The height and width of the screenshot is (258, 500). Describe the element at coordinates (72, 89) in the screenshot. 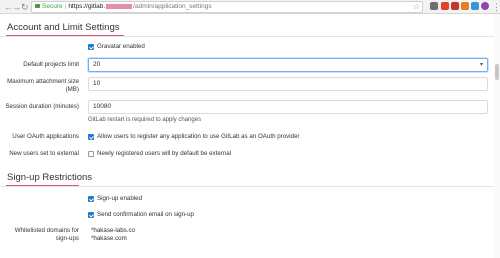

I see `max-attachment-size-label-line2: (MB)` at that location.